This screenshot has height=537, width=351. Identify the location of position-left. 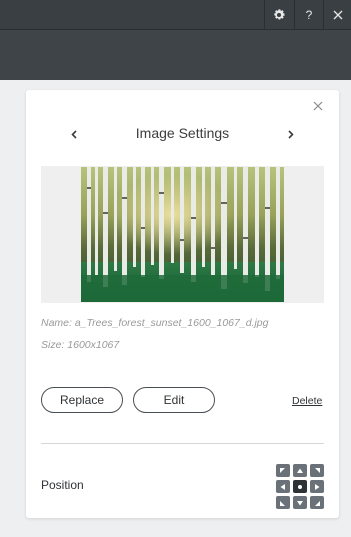
(283, 486).